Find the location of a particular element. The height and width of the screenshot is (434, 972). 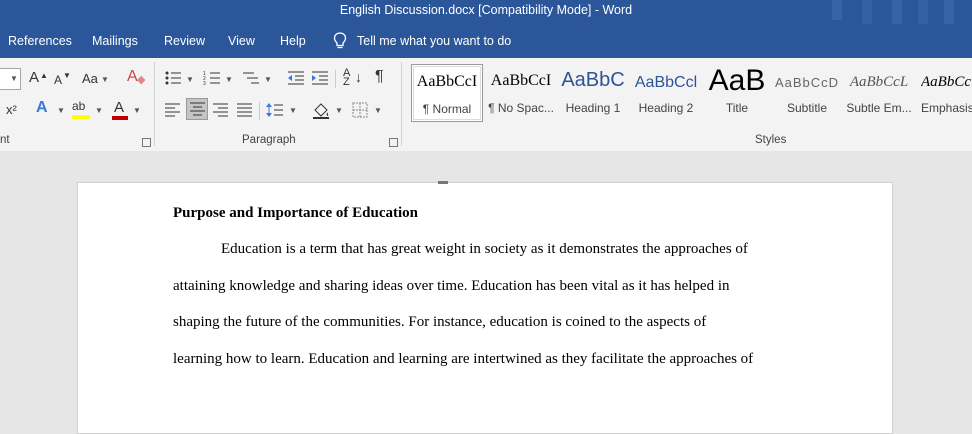

shading-icon is located at coordinates (321, 110).